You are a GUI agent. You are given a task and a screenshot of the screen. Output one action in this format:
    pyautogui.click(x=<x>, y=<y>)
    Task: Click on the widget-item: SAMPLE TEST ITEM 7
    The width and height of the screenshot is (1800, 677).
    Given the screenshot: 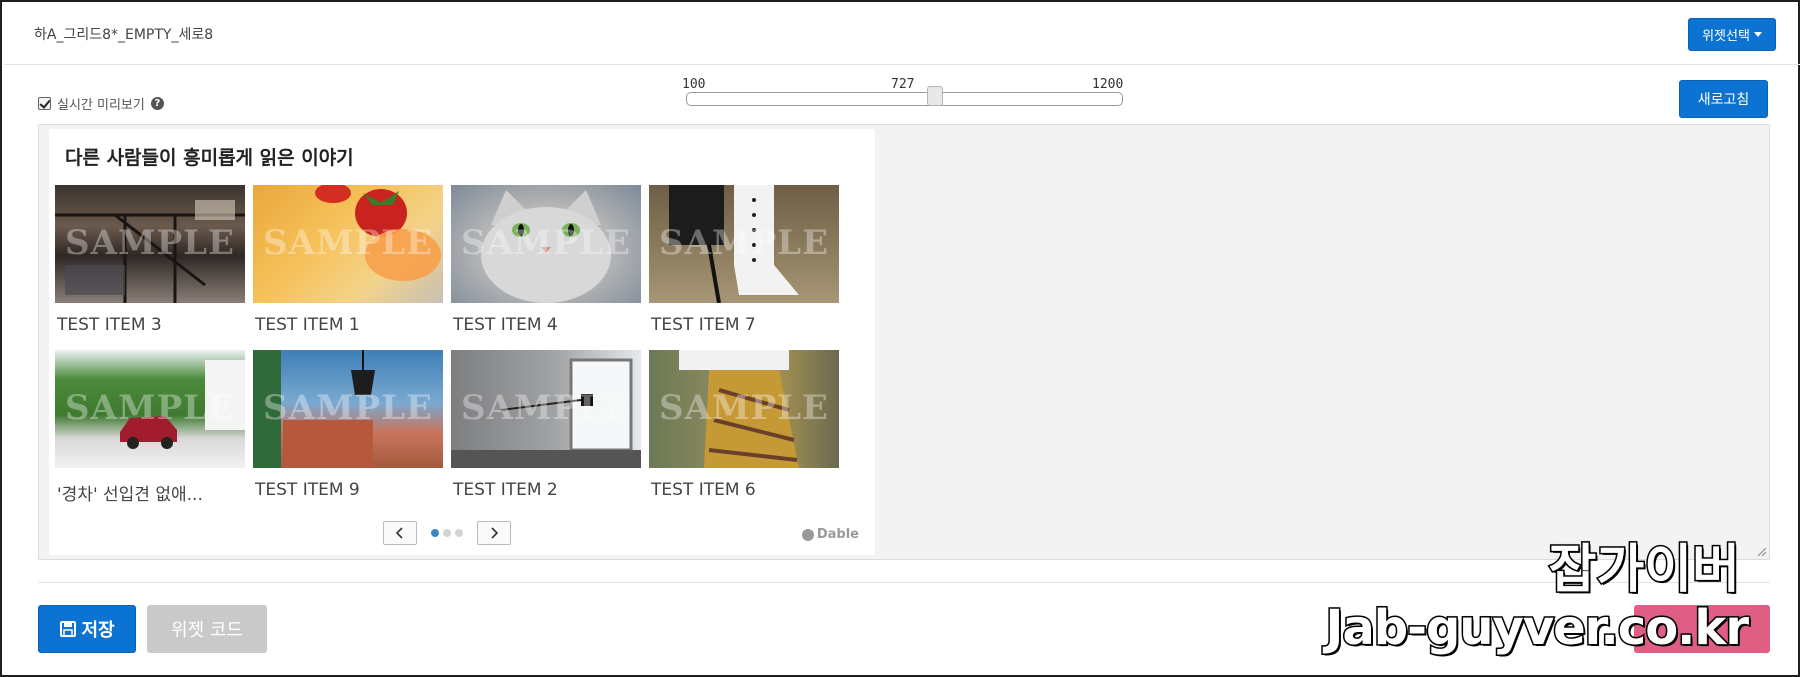 What is the action you would take?
    pyautogui.click(x=744, y=260)
    